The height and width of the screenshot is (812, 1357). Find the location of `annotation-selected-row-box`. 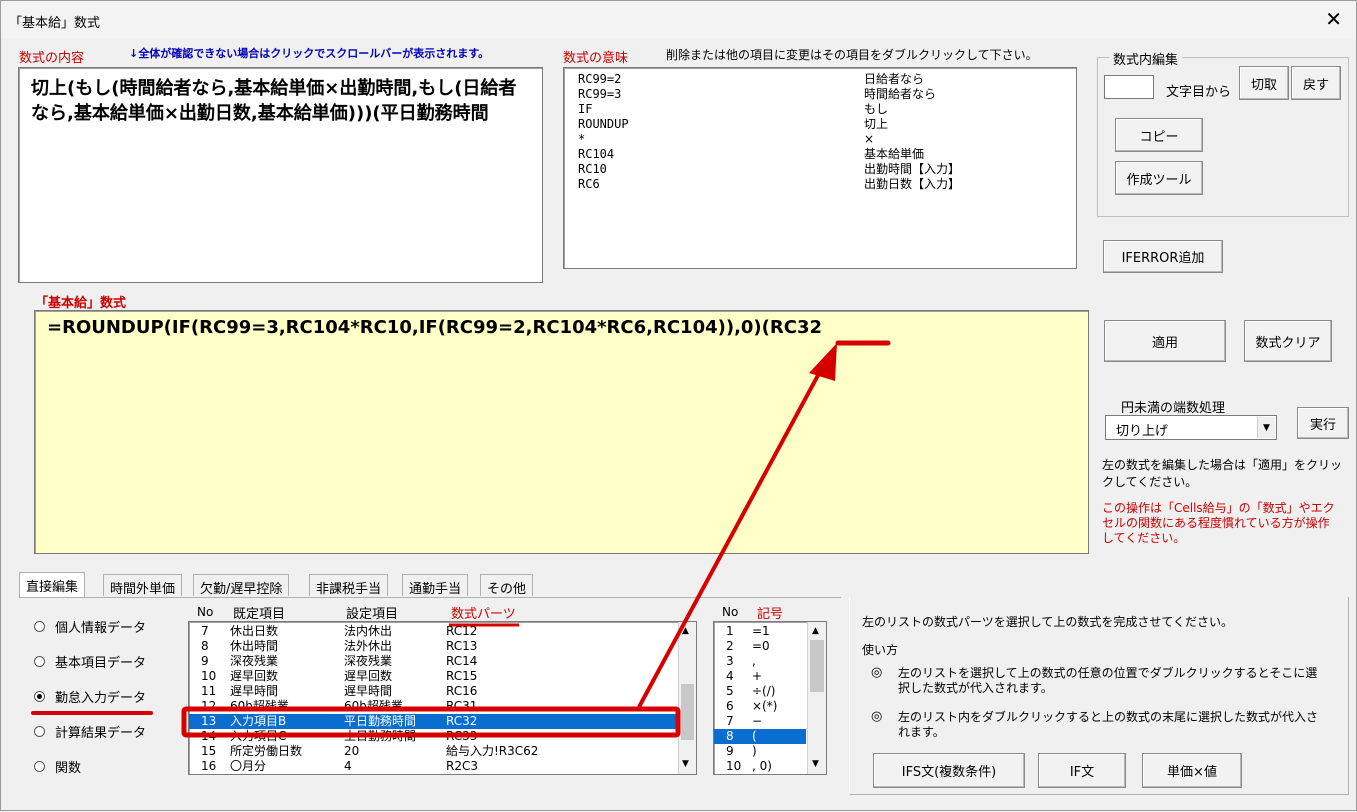

annotation-selected-row-box is located at coordinates (431, 722).